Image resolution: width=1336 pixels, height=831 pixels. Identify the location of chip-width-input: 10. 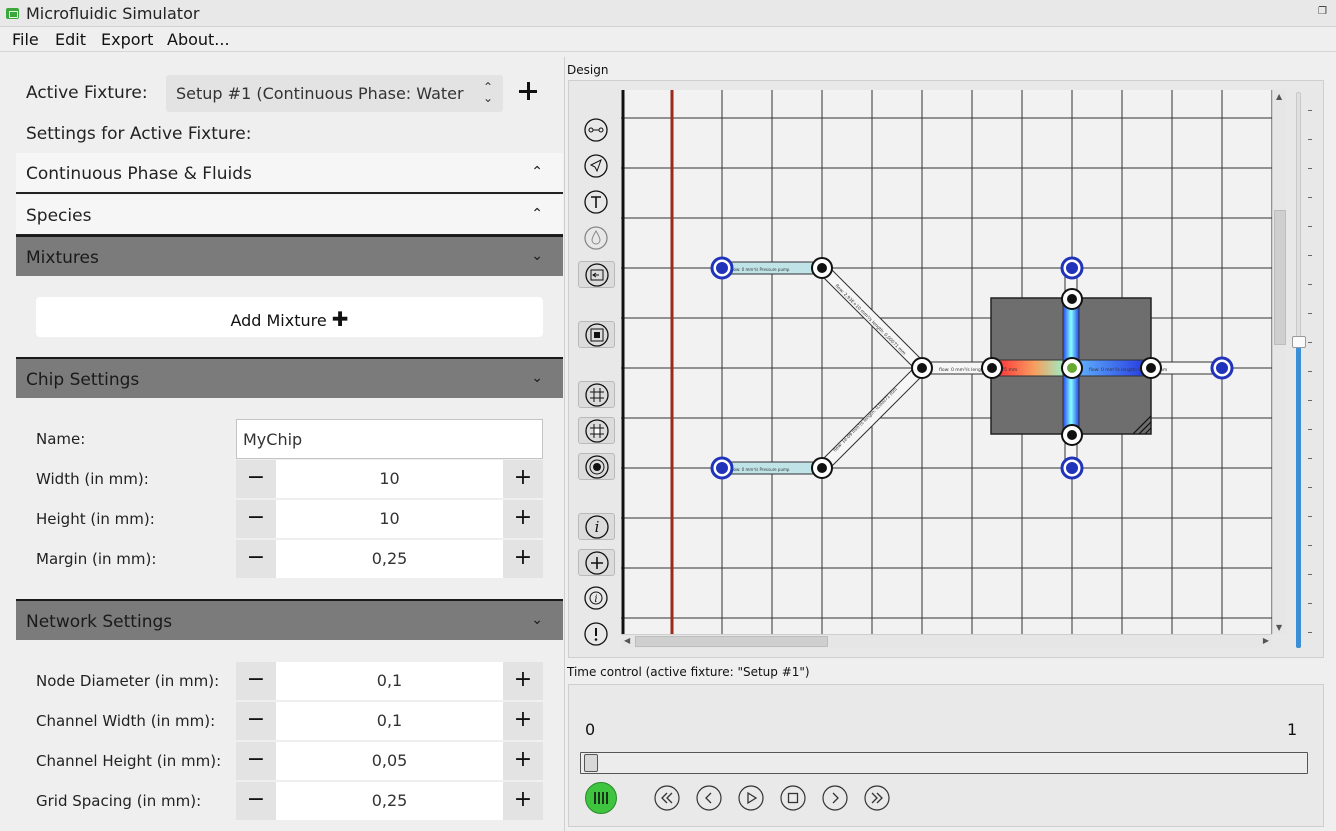
(389, 479).